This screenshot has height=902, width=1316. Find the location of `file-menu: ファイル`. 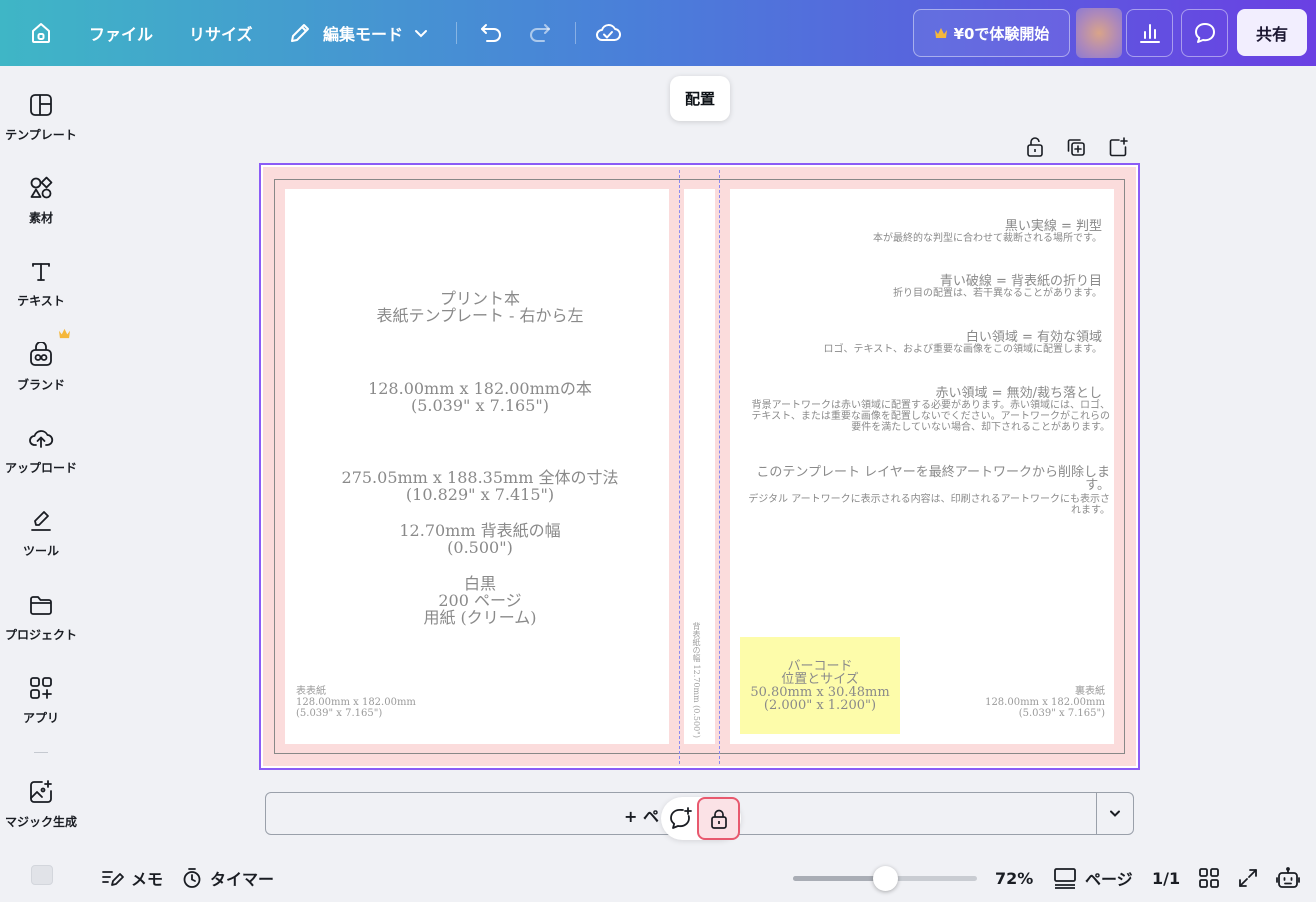

file-menu: ファイル is located at coordinates (121, 33).